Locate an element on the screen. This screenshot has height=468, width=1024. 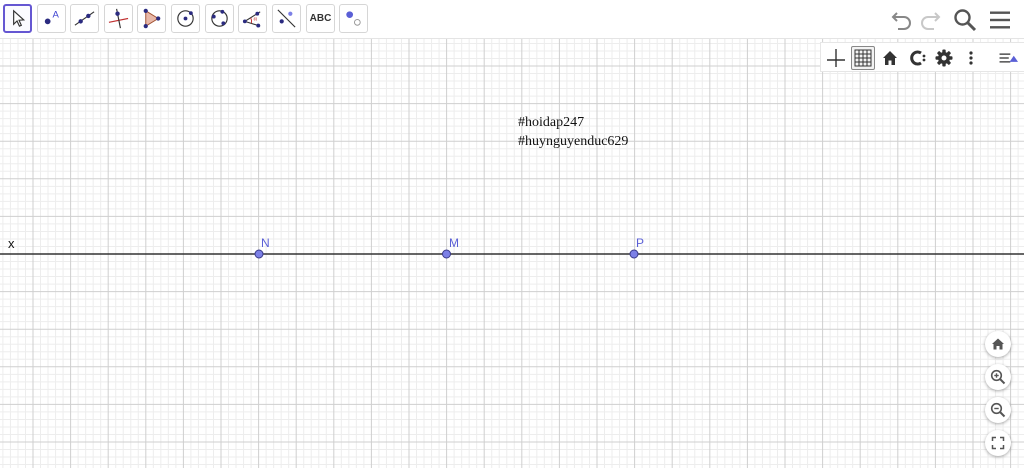
undo-button is located at coordinates (902, 20).